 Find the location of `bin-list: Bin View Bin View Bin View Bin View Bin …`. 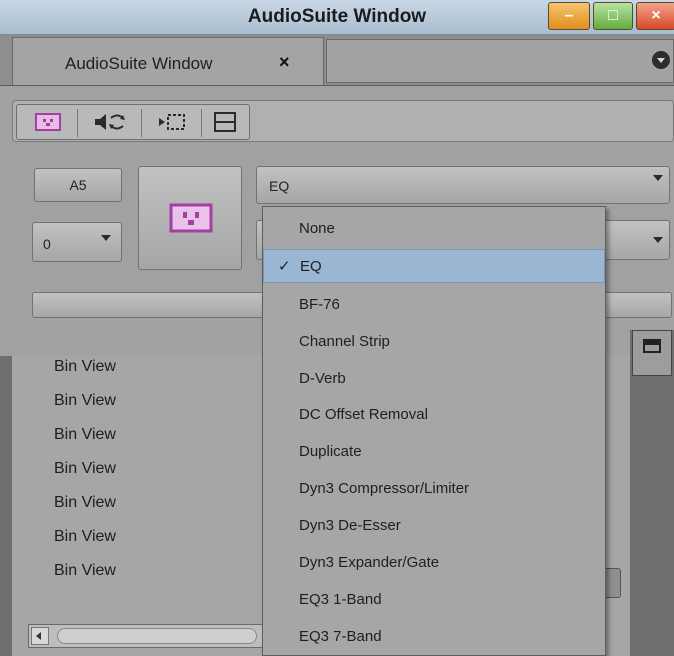

bin-list: Bin View Bin View Bin View Bin View Bin … is located at coordinates (148, 485).